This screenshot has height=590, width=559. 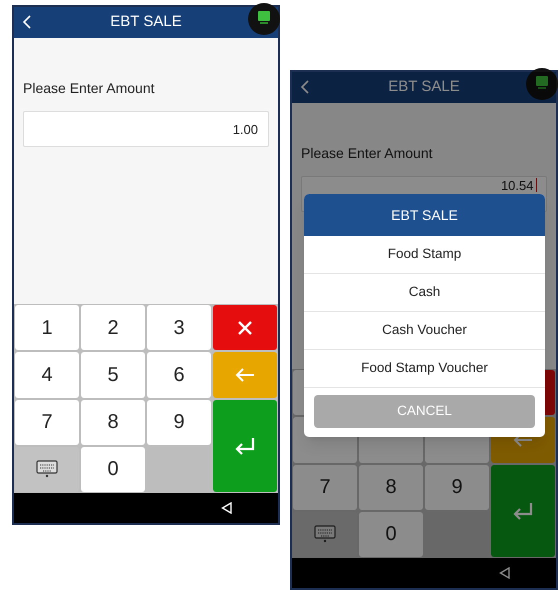 What do you see at coordinates (424, 215) in the screenshot?
I see `dialog-title: EBT SALE` at bounding box center [424, 215].